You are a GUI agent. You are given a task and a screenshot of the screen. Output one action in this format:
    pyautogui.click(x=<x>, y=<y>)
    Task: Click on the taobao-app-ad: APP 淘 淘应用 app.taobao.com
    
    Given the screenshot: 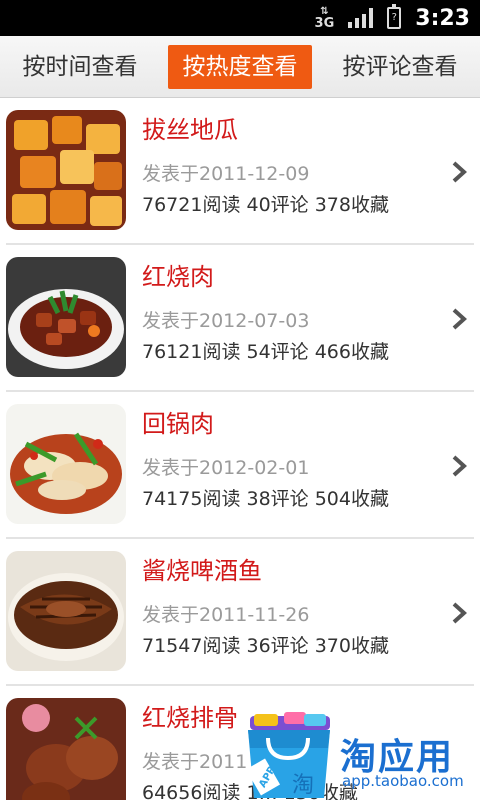 What is the action you would take?
    pyautogui.click(x=360, y=750)
    